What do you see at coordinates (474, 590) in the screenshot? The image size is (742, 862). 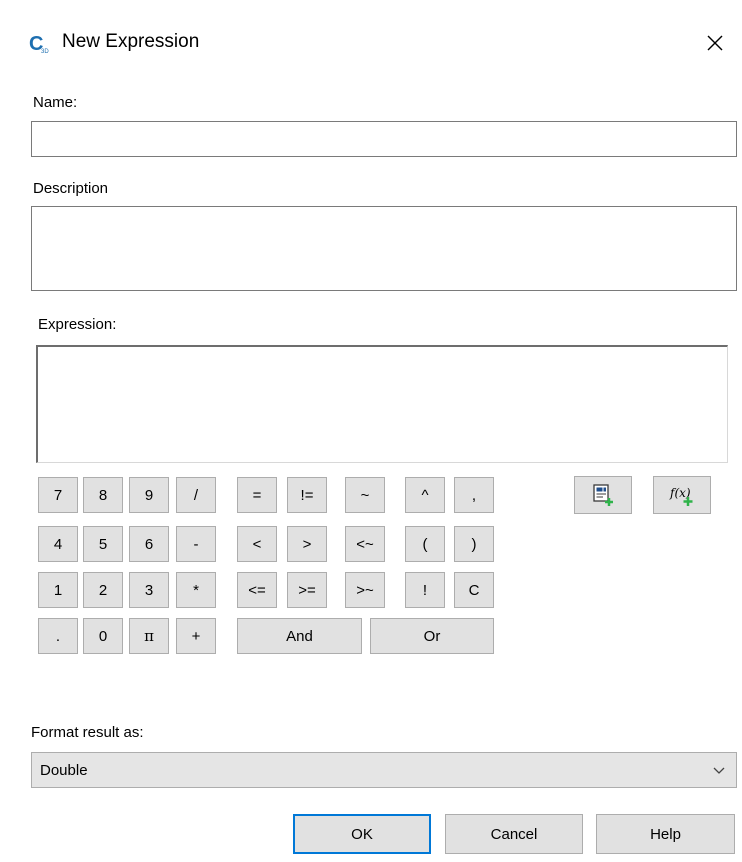 I see `key-clear: C` at bounding box center [474, 590].